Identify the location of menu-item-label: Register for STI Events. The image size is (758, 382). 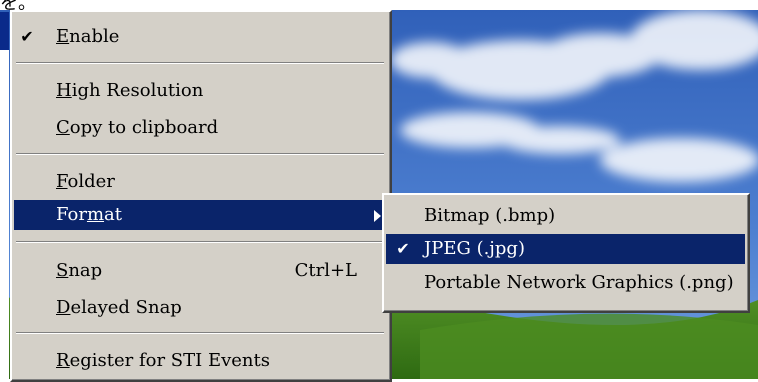
(163, 360).